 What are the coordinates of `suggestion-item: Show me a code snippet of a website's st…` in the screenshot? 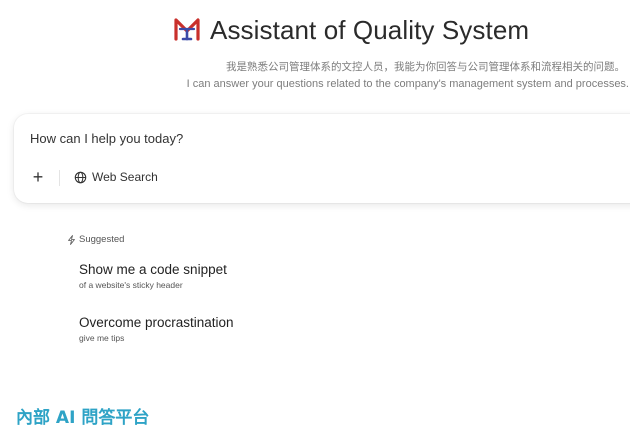 It's located at (153, 276).